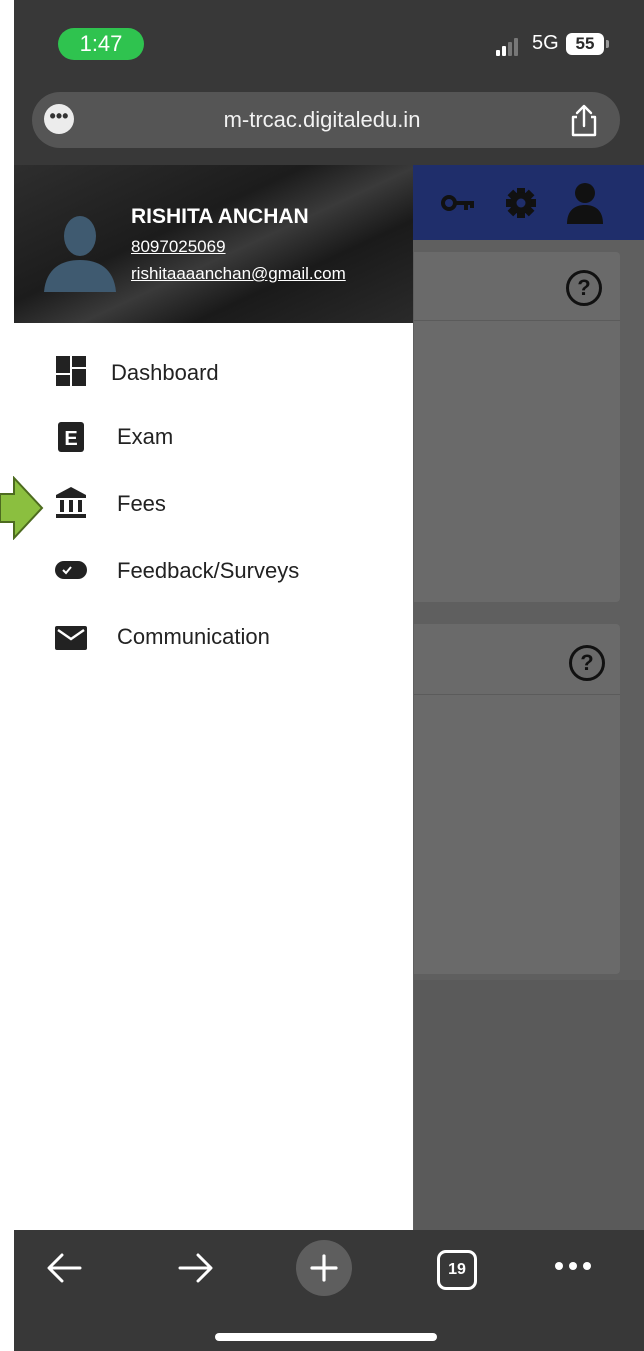  I want to click on home-indicator, so click(326, 1337).